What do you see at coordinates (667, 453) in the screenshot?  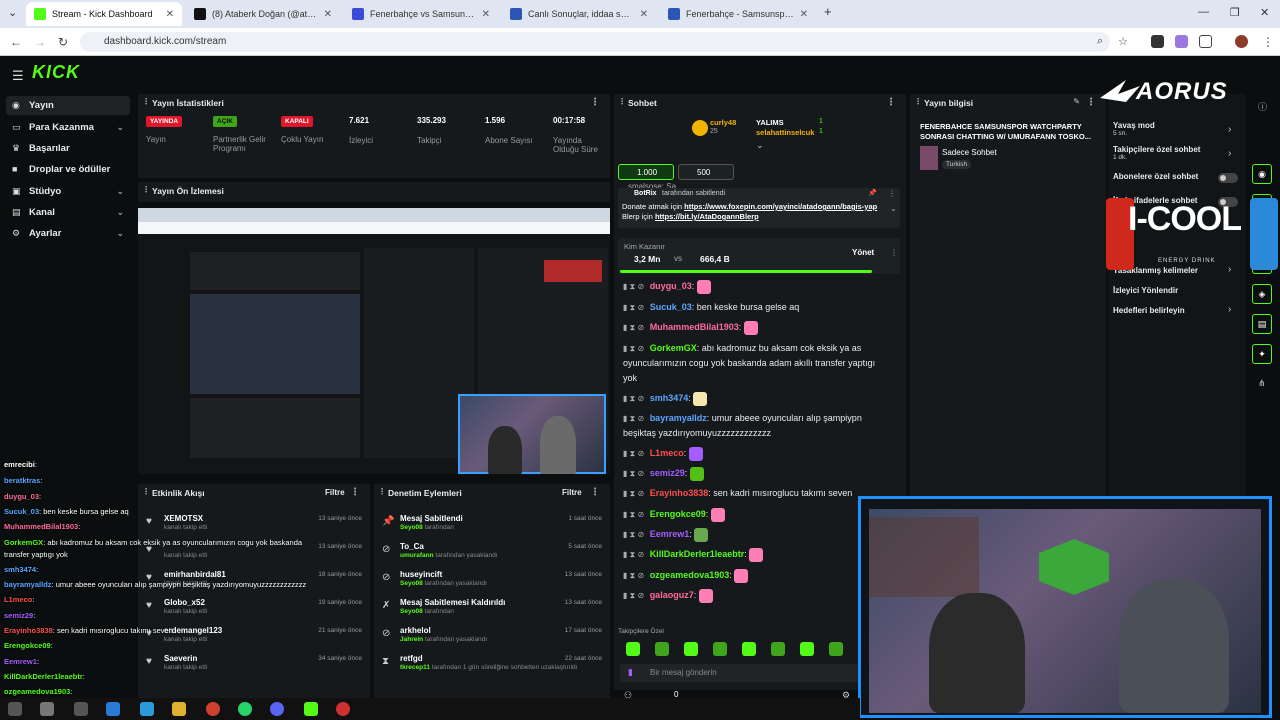 I see `chat-username: L1meco` at bounding box center [667, 453].